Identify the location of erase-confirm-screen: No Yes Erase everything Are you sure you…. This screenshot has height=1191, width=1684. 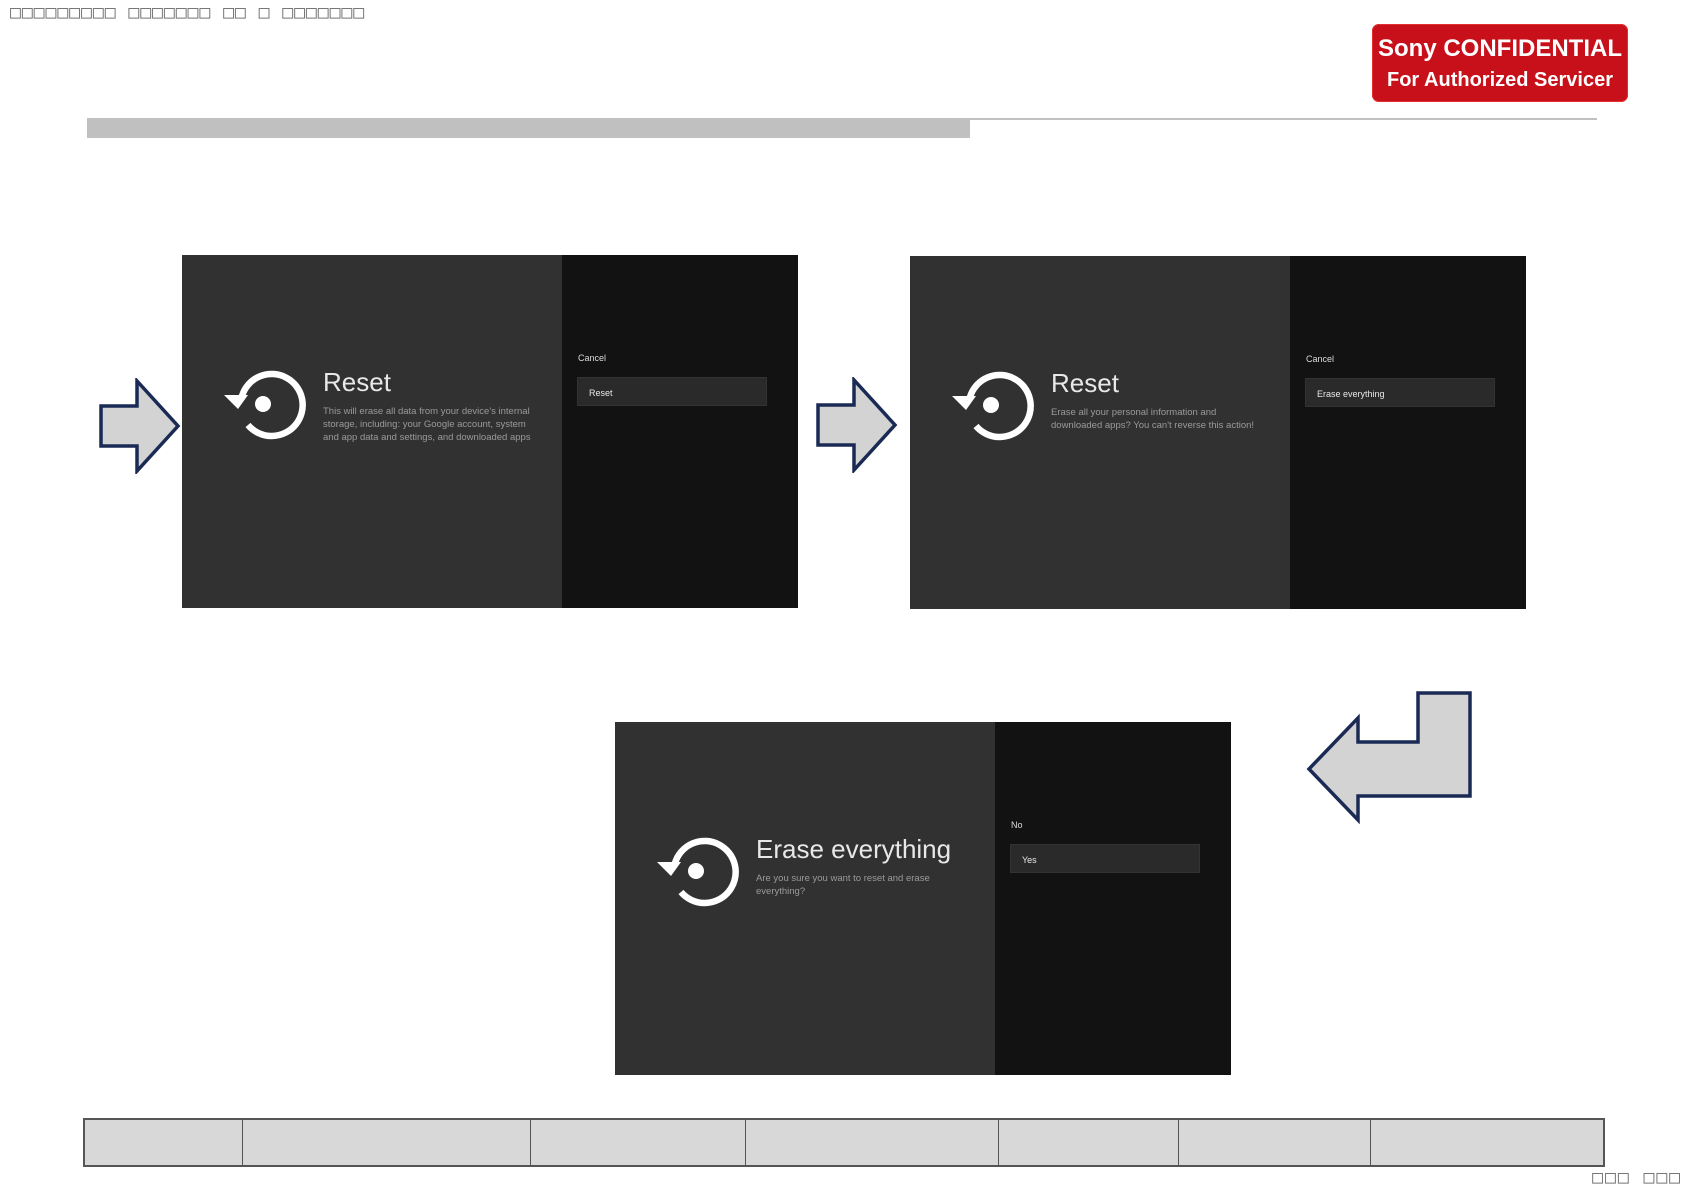
(923, 898).